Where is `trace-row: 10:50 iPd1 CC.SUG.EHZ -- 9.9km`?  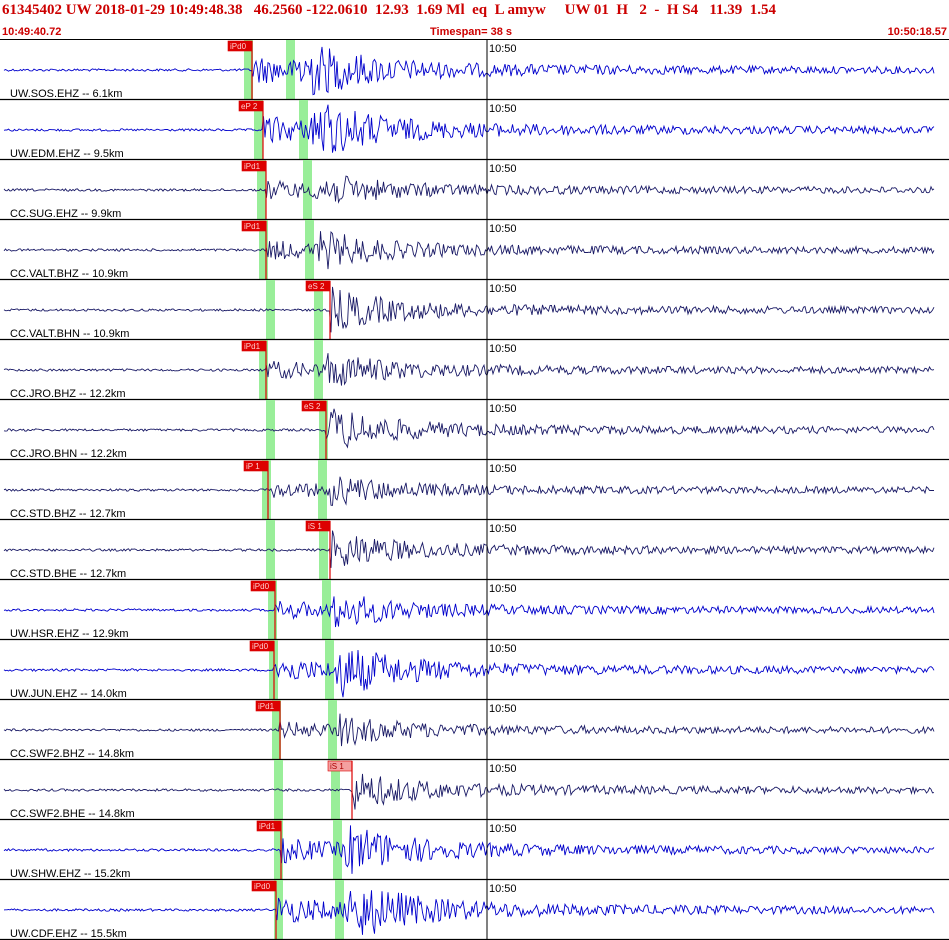 trace-row: 10:50 iPd1 CC.SUG.EHZ -- 9.9km is located at coordinates (474, 190).